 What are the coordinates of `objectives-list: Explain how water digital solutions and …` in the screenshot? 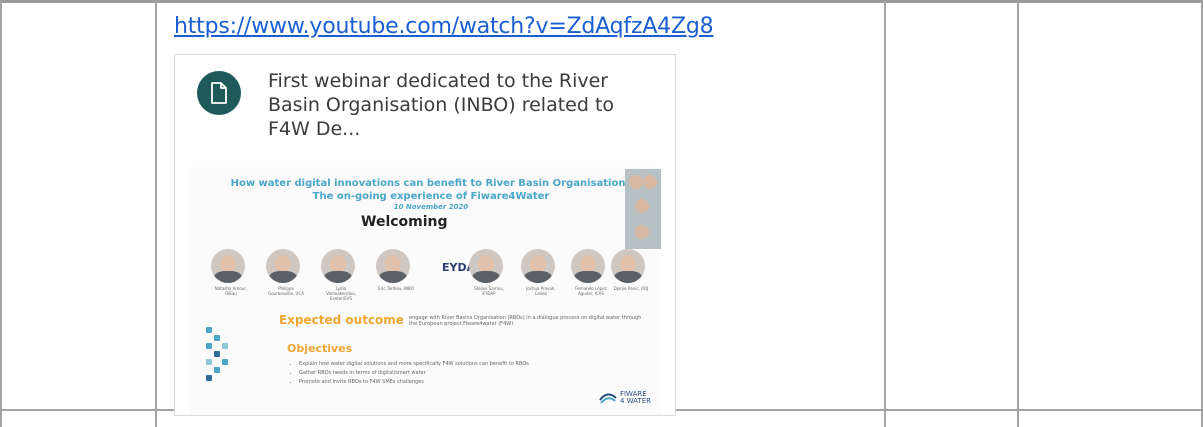 It's located at (410, 373).